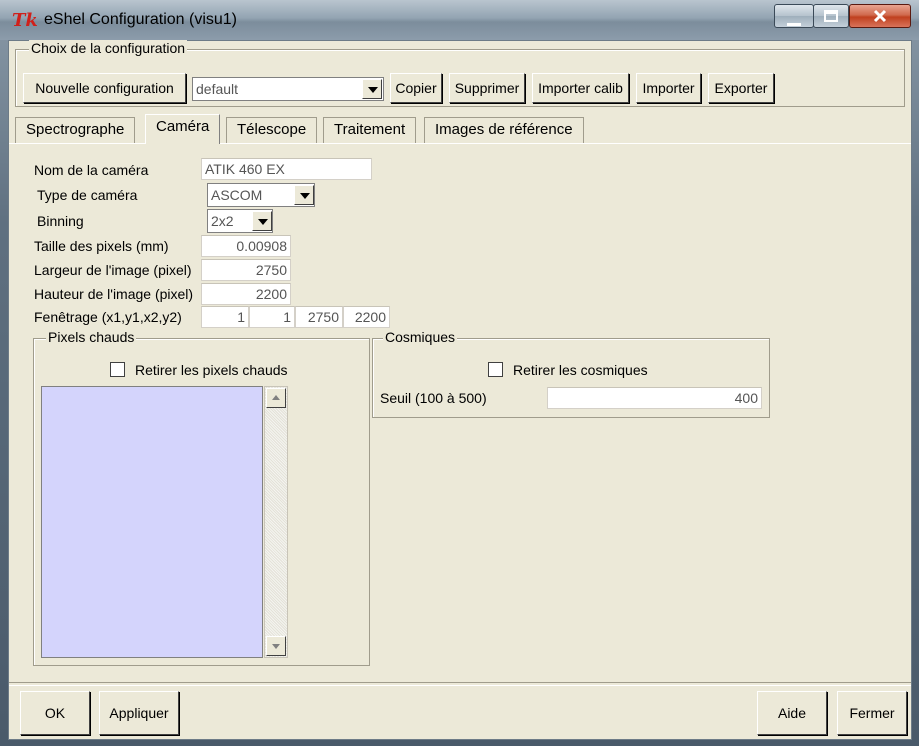  What do you see at coordinates (211, 370) in the screenshot?
I see `remove-hot-pixels-label: Retirer les pixels chauds` at bounding box center [211, 370].